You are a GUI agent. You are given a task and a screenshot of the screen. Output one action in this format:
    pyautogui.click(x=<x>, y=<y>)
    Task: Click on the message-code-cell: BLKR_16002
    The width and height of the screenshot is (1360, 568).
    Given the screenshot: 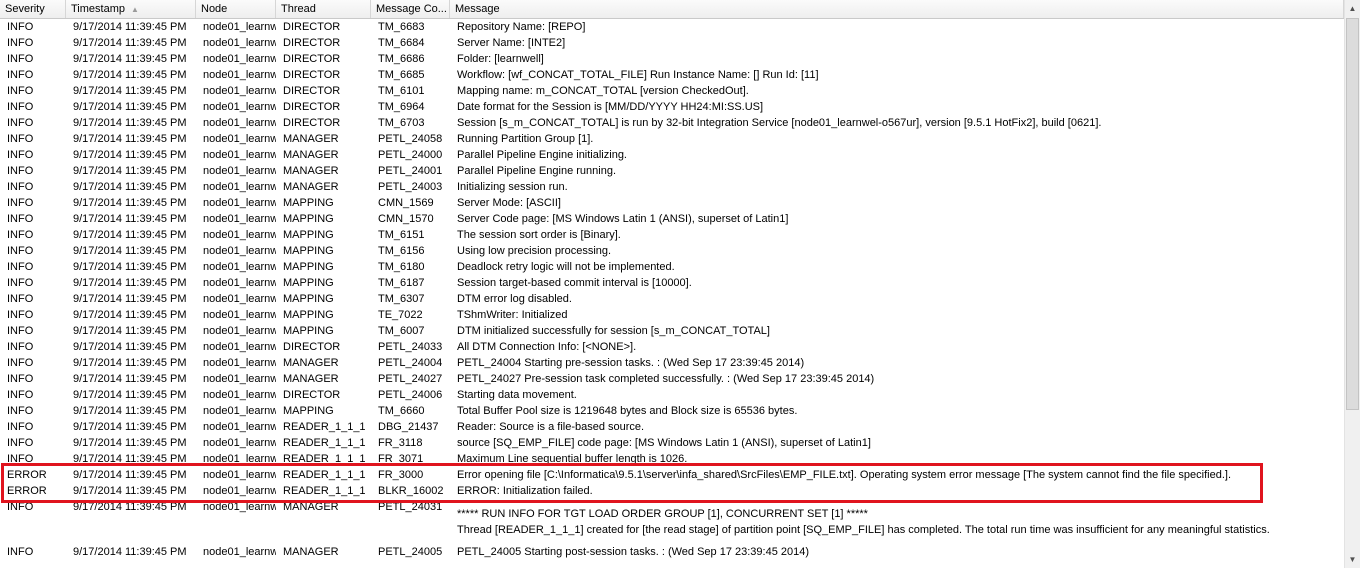 What is the action you would take?
    pyautogui.click(x=411, y=491)
    